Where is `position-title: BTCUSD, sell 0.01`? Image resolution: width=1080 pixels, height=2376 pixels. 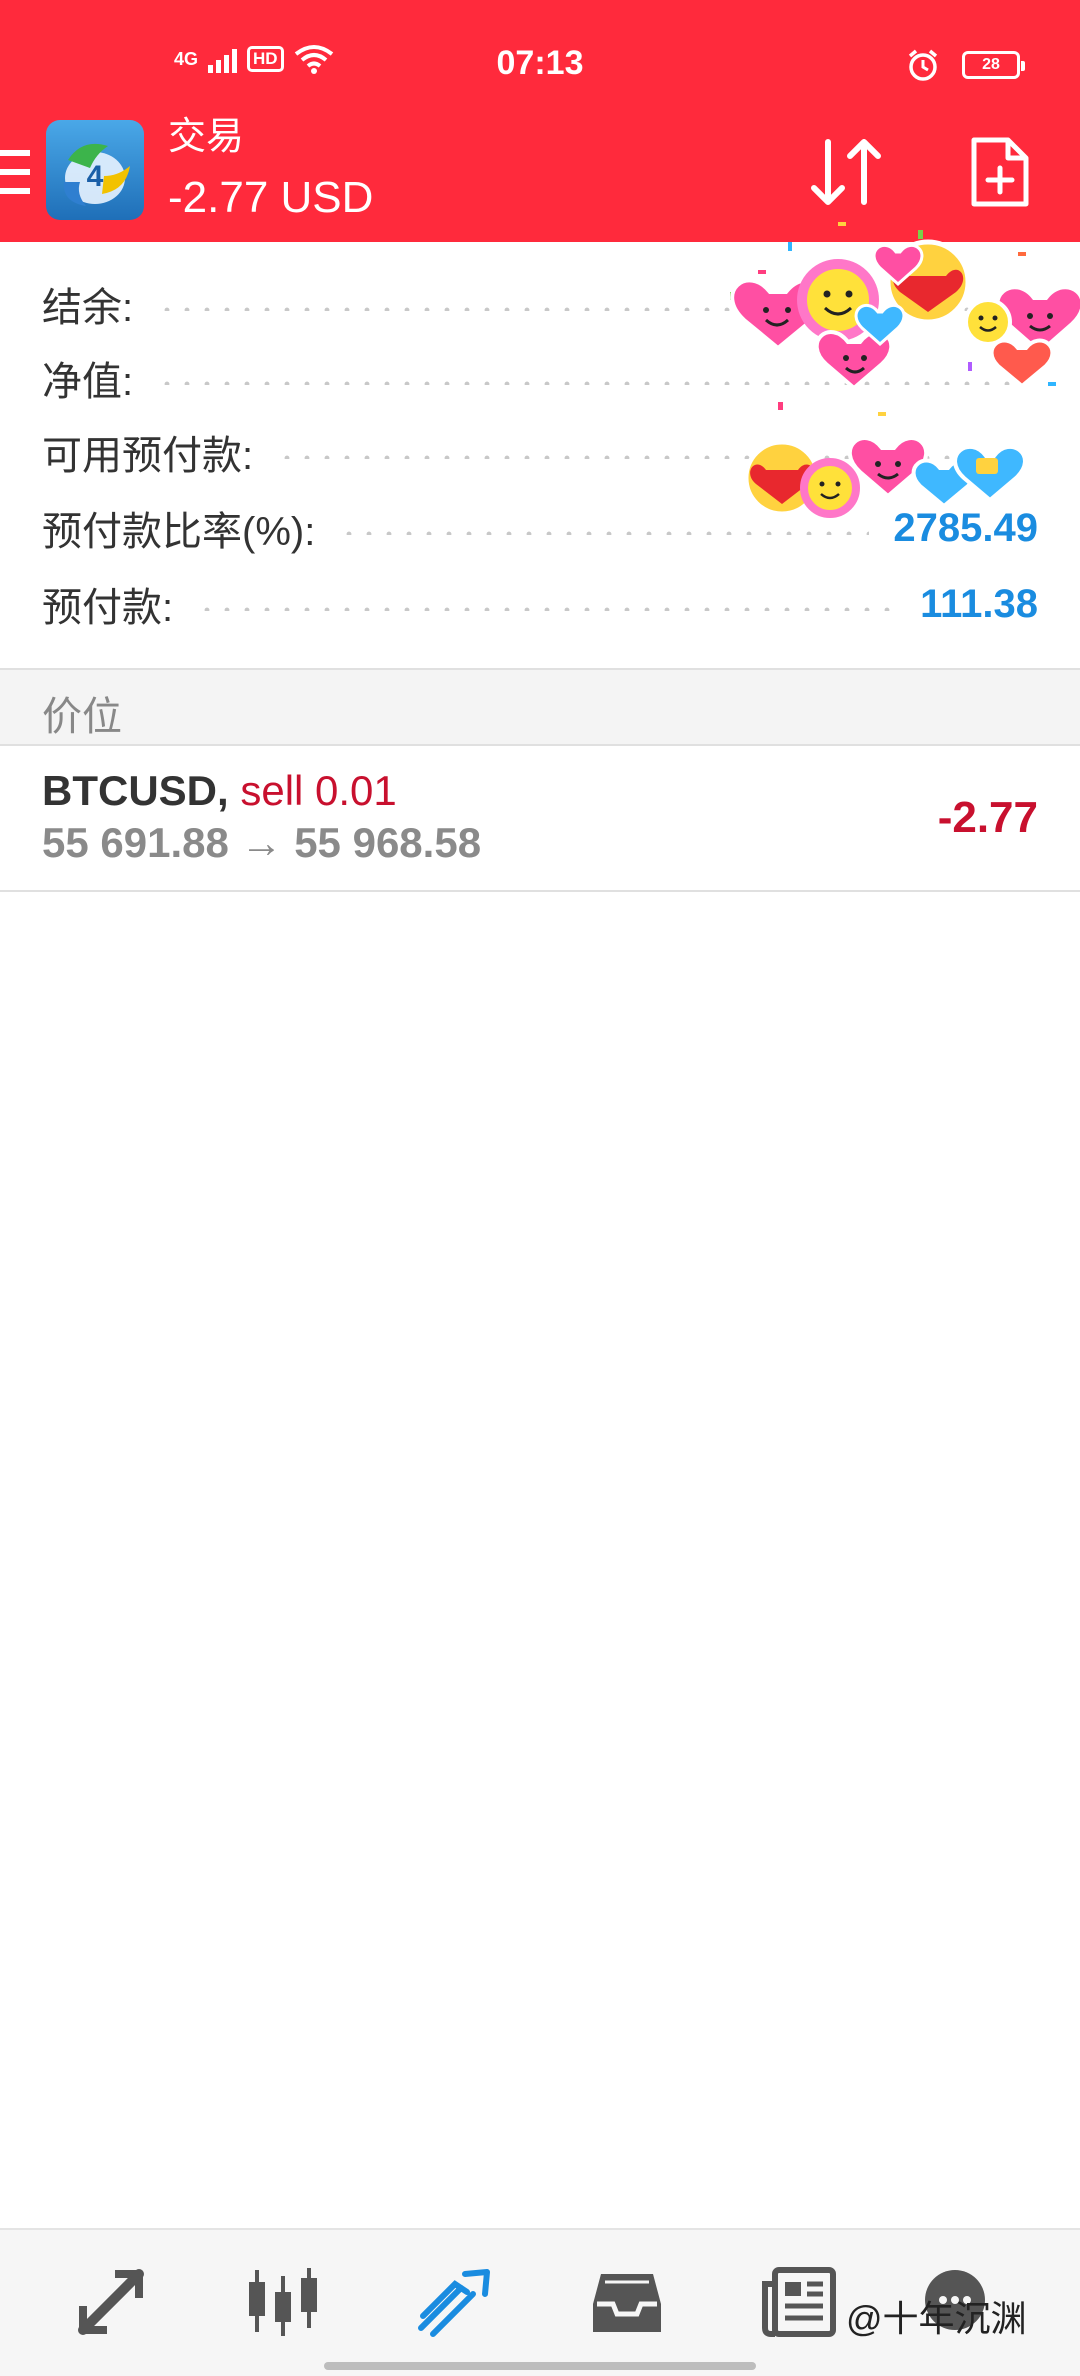 position-title: BTCUSD, sell 0.01 is located at coordinates (219, 791).